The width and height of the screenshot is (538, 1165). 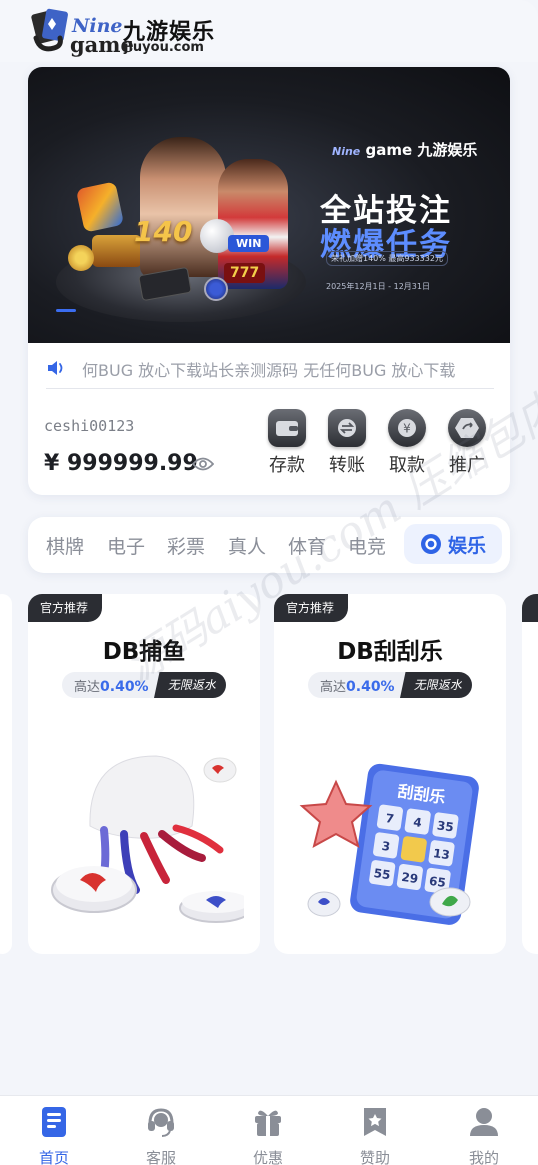 What do you see at coordinates (375, 1122) in the screenshot?
I see `sponsor-icon` at bounding box center [375, 1122].